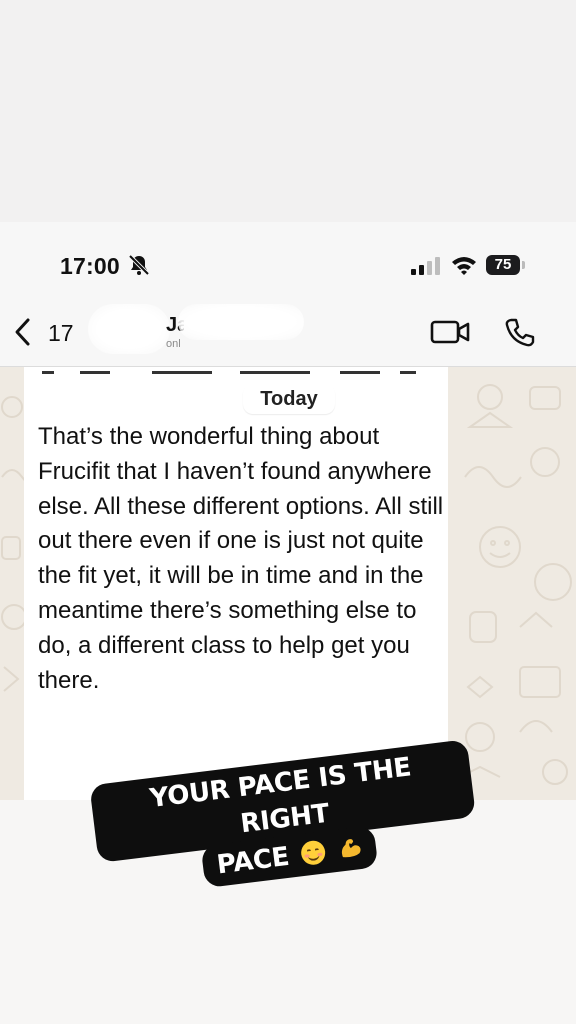 The width and height of the screenshot is (576, 1024). I want to click on clipped-previous-line, so click(230, 375).